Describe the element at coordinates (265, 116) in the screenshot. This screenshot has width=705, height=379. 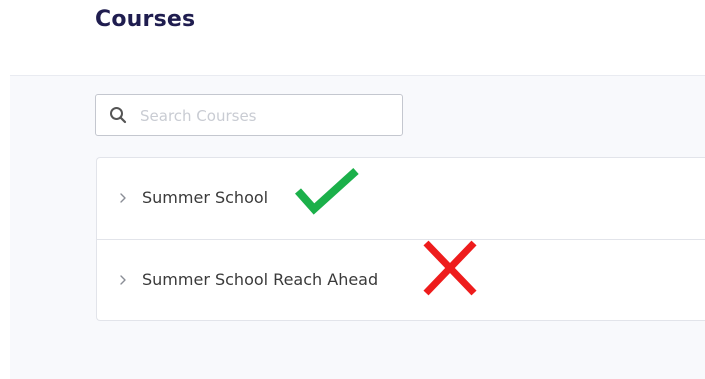
I see `search-input` at that location.